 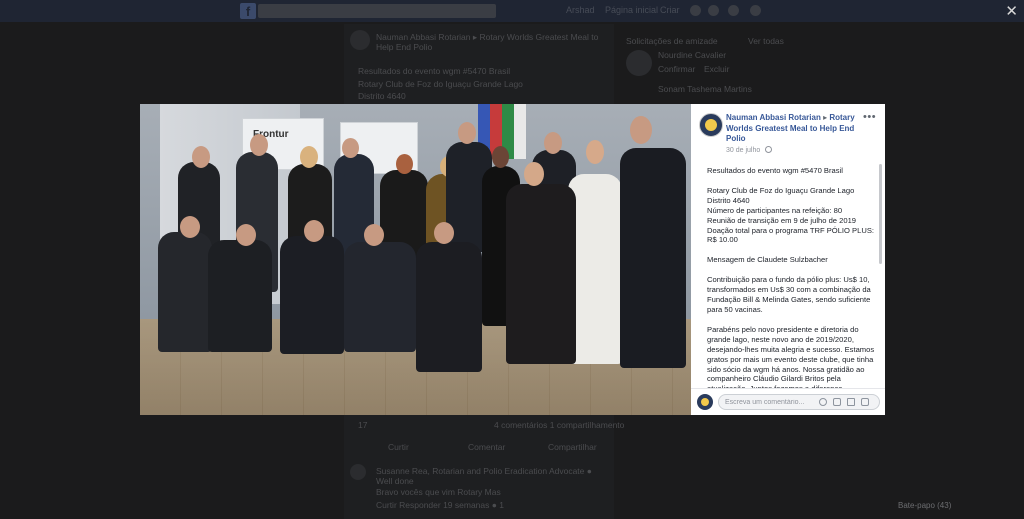 What do you see at coordinates (880, 214) in the screenshot?
I see `post-scrollbar` at bounding box center [880, 214].